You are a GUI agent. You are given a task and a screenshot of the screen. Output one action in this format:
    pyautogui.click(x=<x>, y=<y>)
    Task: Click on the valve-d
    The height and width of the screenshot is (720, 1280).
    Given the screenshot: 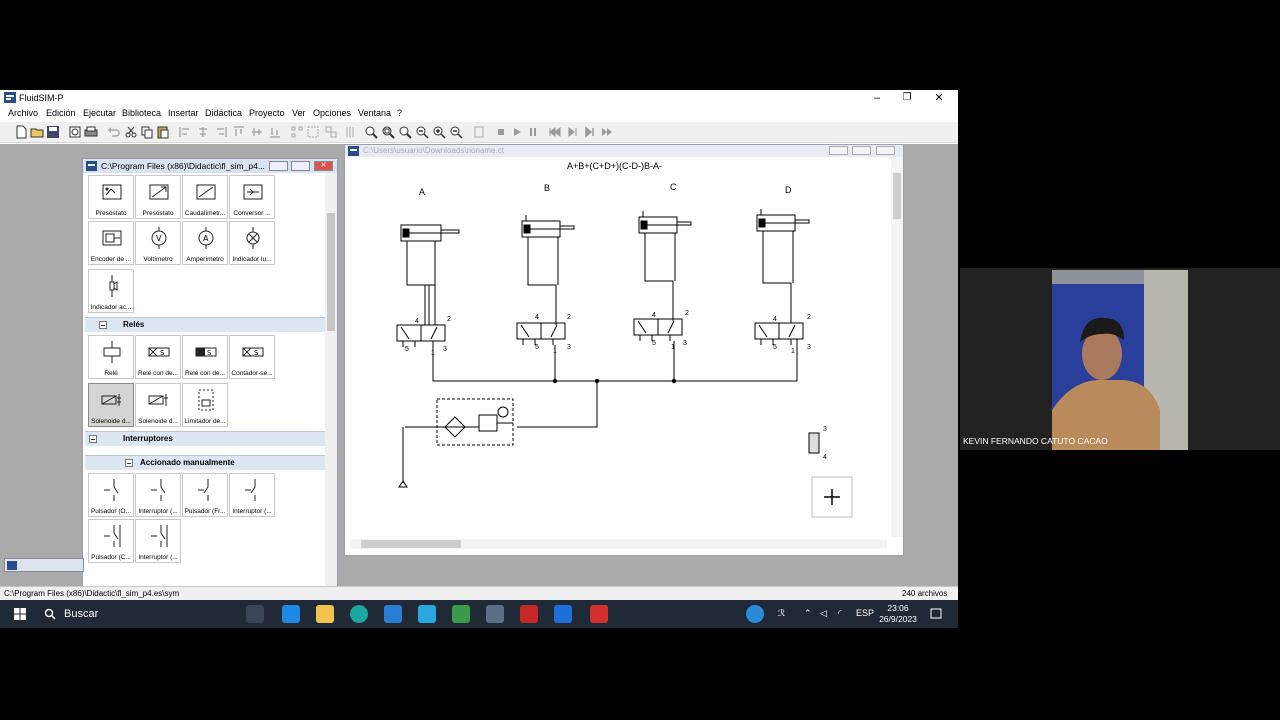 What is the action you would take?
    pyautogui.click(x=779, y=333)
    